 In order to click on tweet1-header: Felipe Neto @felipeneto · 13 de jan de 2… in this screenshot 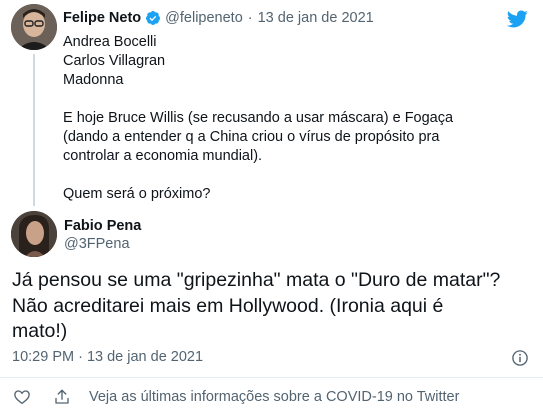, I will do `click(218, 18)`.